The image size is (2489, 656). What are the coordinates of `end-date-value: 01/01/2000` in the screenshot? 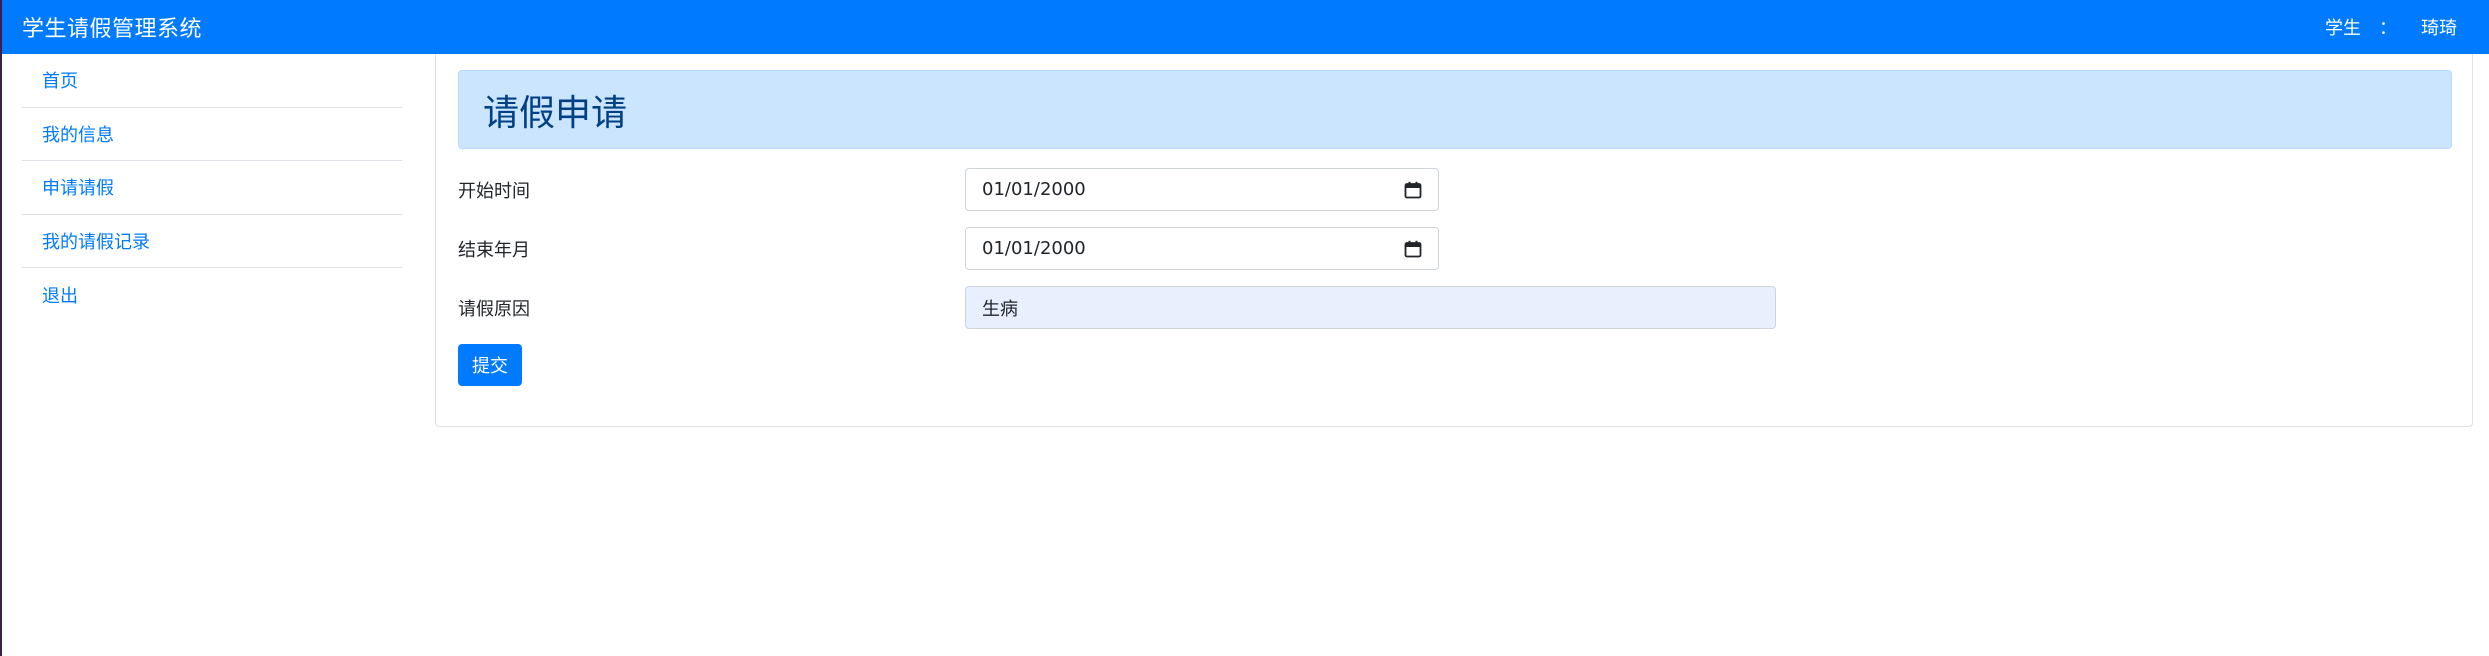 It's located at (1034, 248).